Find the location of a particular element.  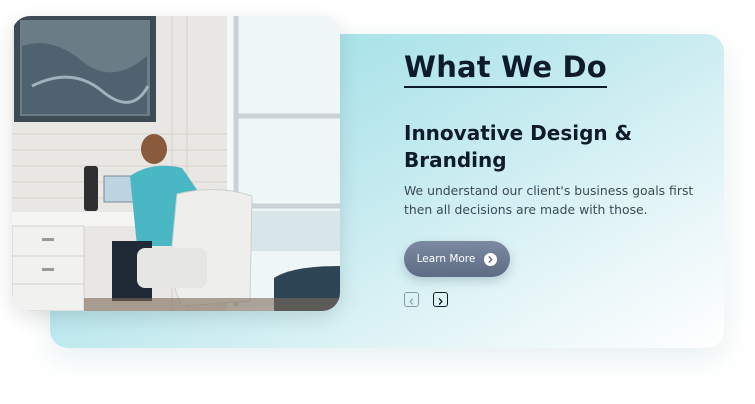

carousel-prev-button is located at coordinates (411, 299).